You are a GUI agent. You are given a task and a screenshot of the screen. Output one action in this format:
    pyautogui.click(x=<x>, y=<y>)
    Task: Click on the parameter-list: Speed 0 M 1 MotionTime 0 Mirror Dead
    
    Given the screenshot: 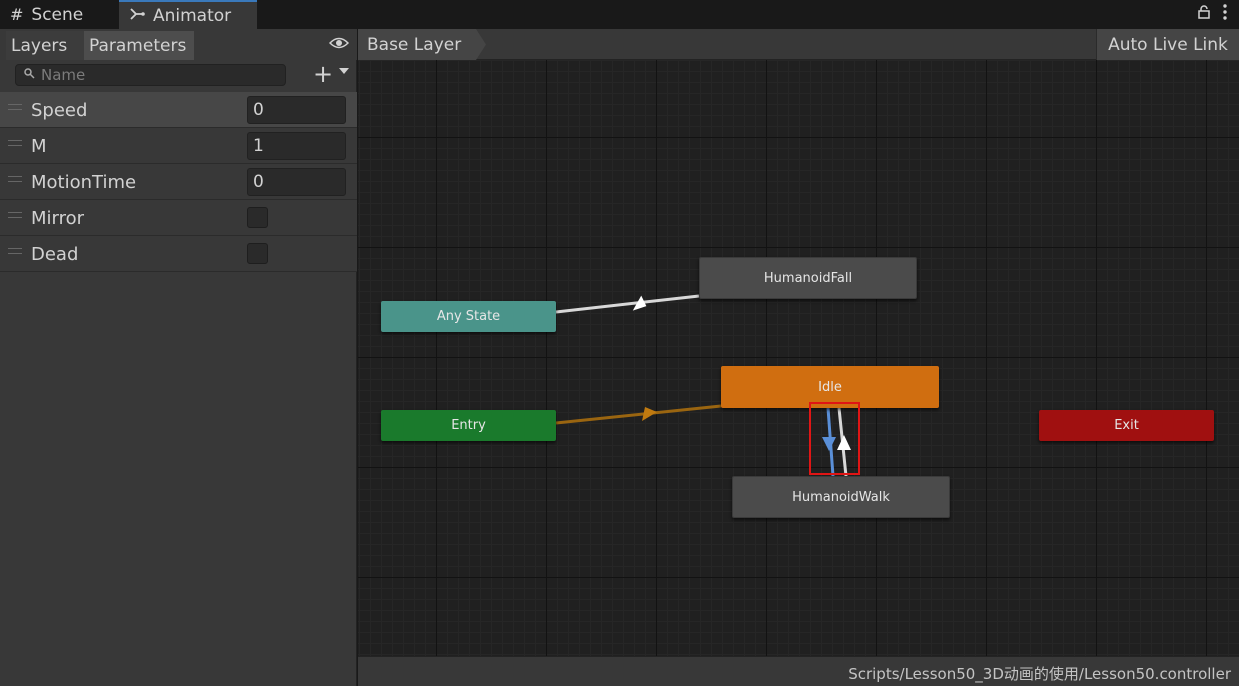 What is the action you would take?
    pyautogui.click(x=178, y=182)
    